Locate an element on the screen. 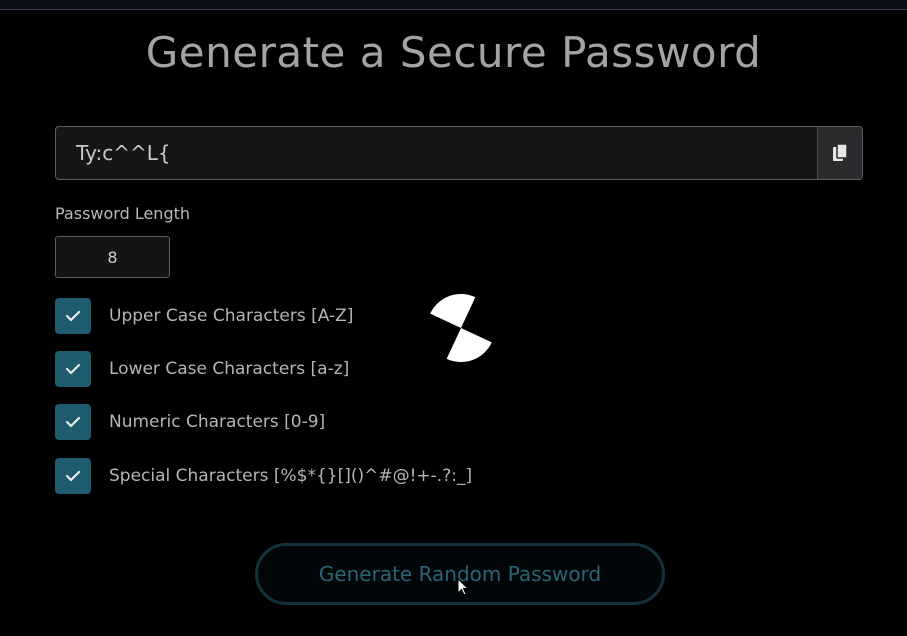  lowercase-checkbox is located at coordinates (73, 369).